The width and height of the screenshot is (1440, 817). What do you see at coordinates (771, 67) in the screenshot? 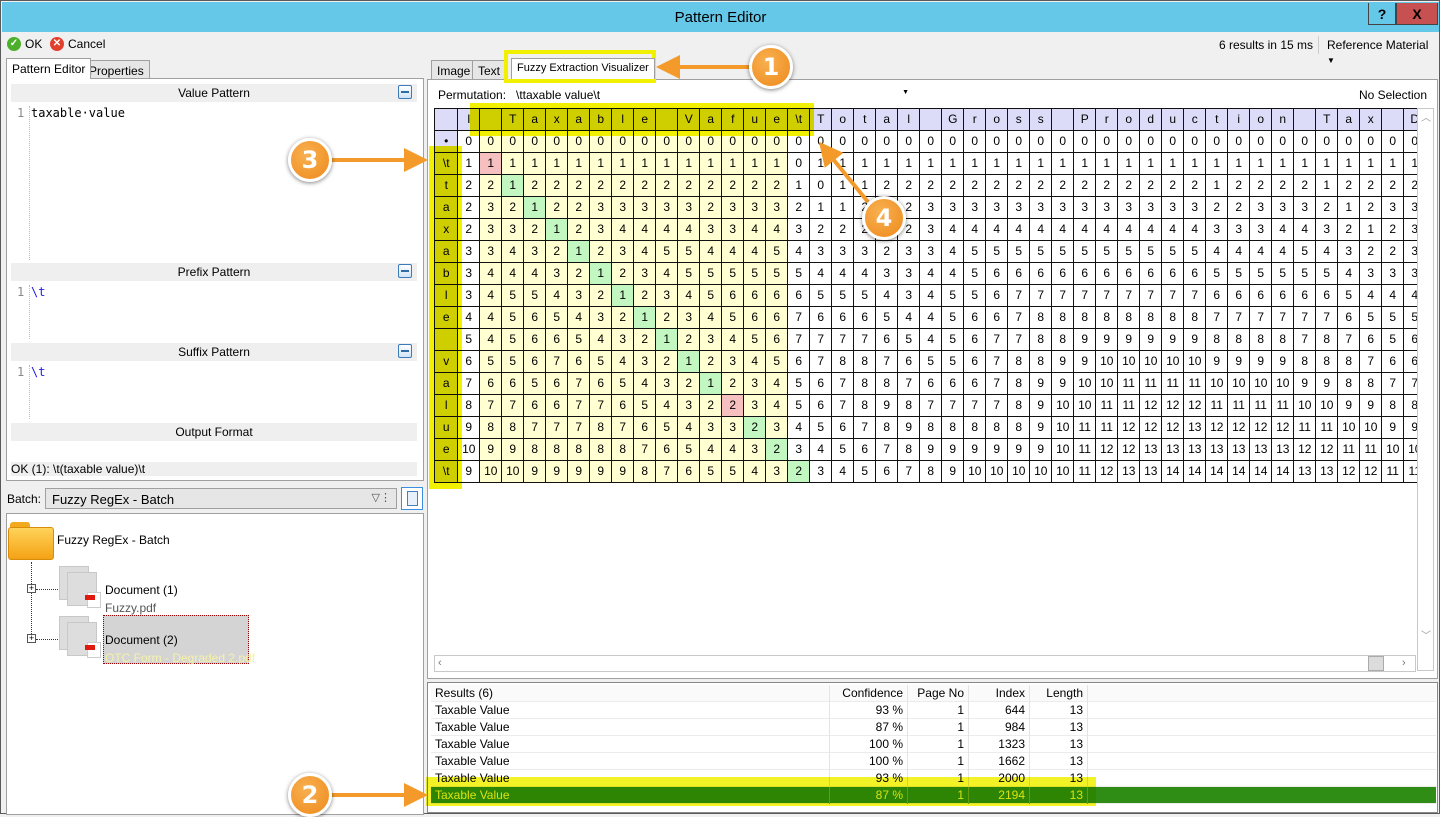
I see `annotation-badge-1: 1` at bounding box center [771, 67].